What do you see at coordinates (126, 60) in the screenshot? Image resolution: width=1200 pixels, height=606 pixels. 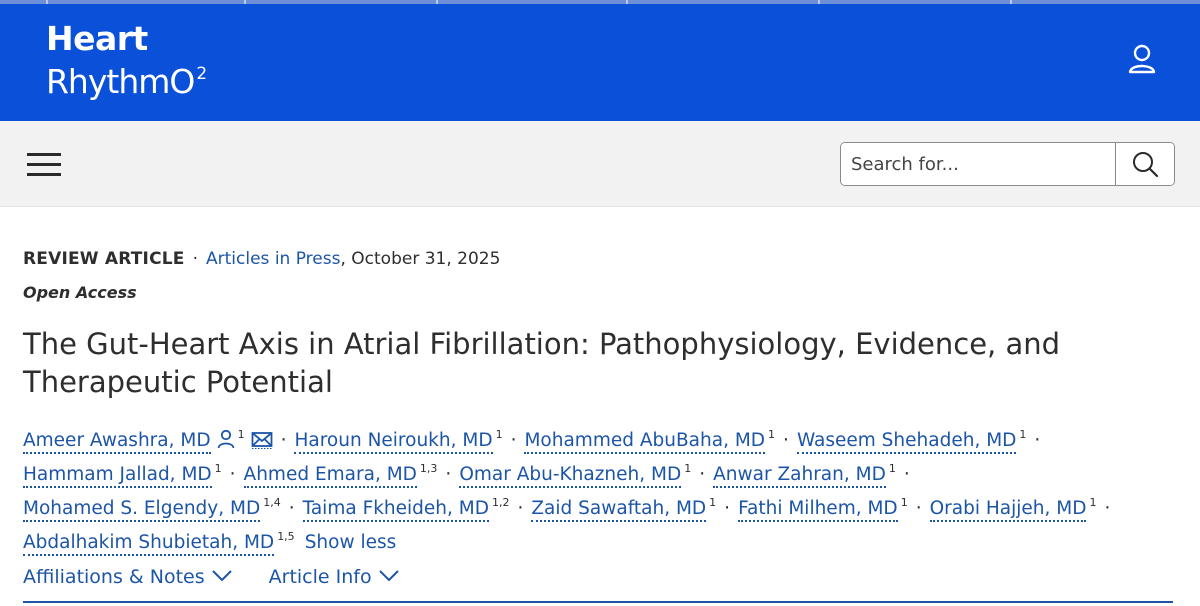 I see `journal-logo: Heart RhythmO 2` at bounding box center [126, 60].